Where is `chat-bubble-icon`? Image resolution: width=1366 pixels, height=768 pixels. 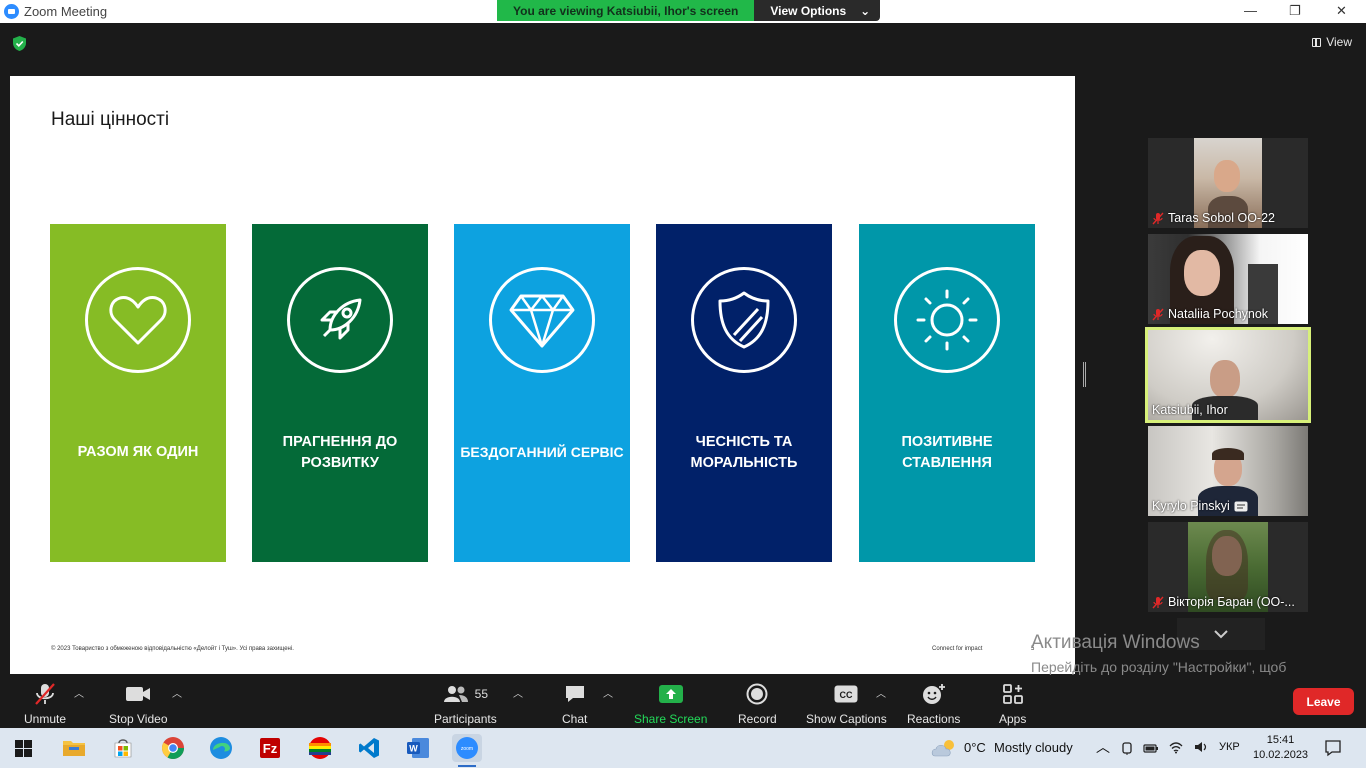
chat-bubble-icon is located at coordinates (574, 693).